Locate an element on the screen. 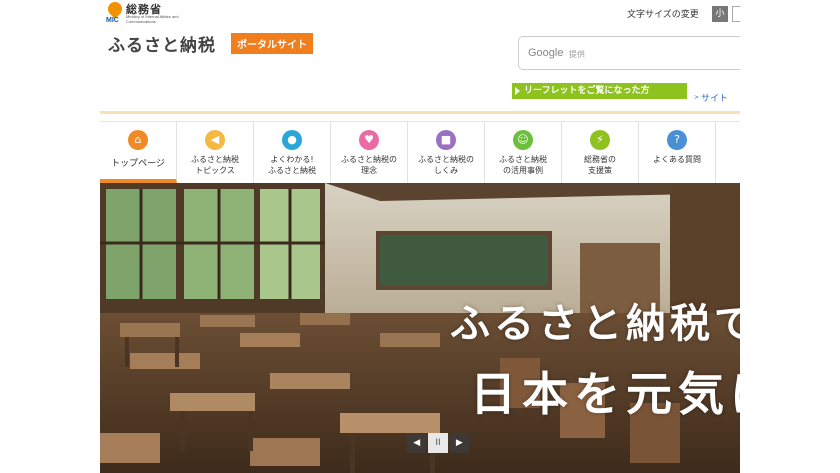  sitemap-link: サイト is located at coordinates (714, 97).